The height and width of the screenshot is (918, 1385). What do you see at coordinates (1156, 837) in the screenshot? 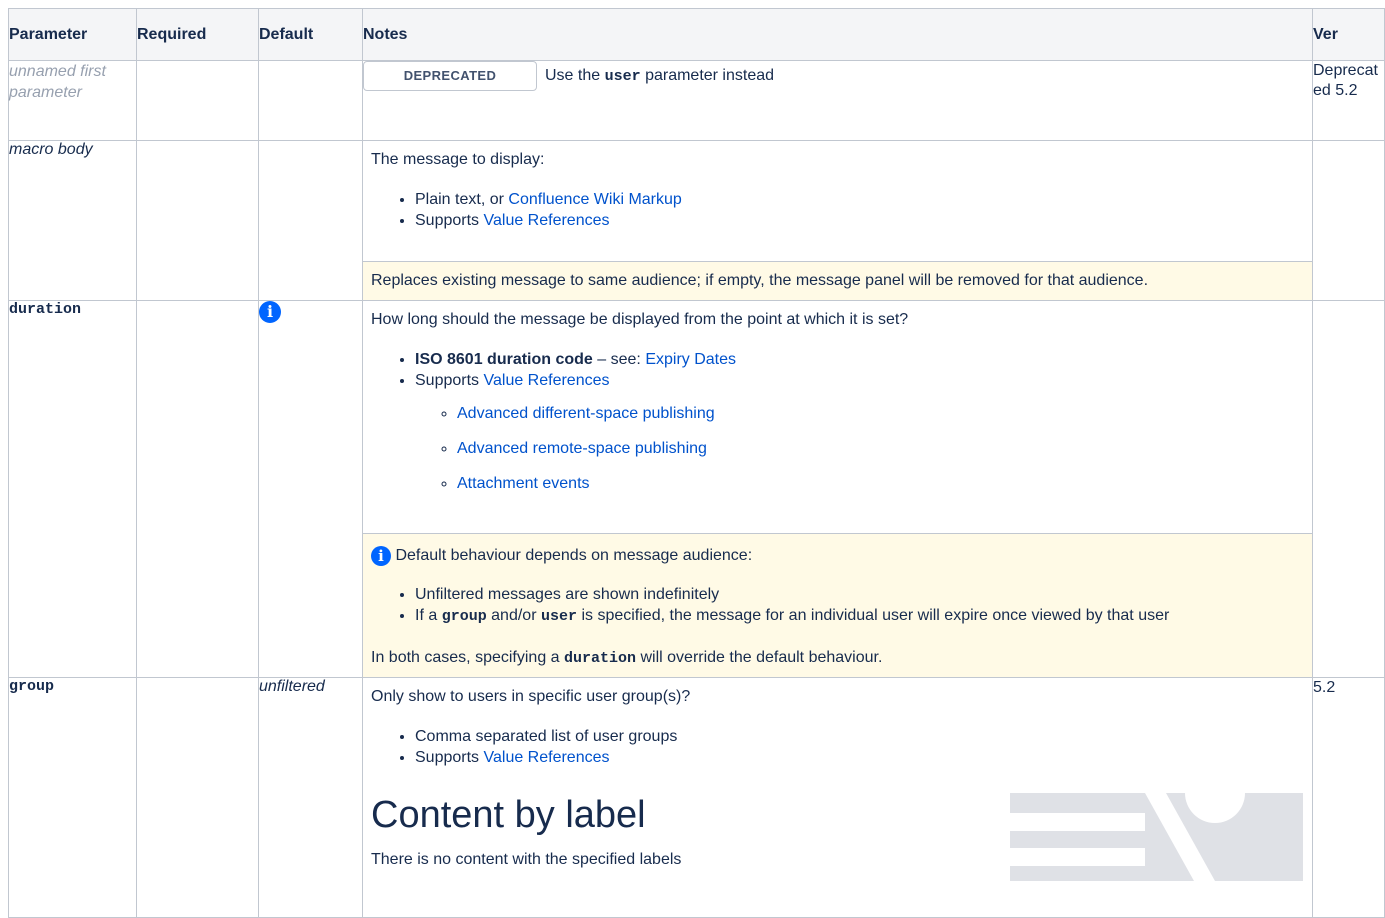
I see `empty-content-illustration` at bounding box center [1156, 837].